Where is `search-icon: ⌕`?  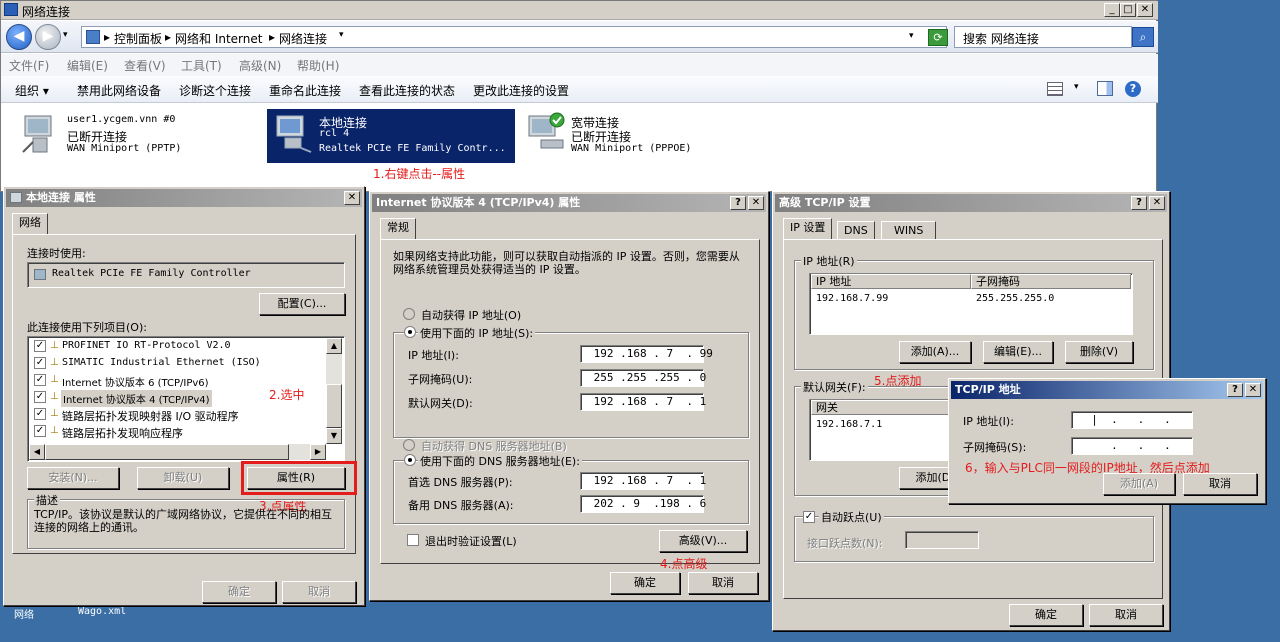
search-icon: ⌕ is located at coordinates (1143, 37).